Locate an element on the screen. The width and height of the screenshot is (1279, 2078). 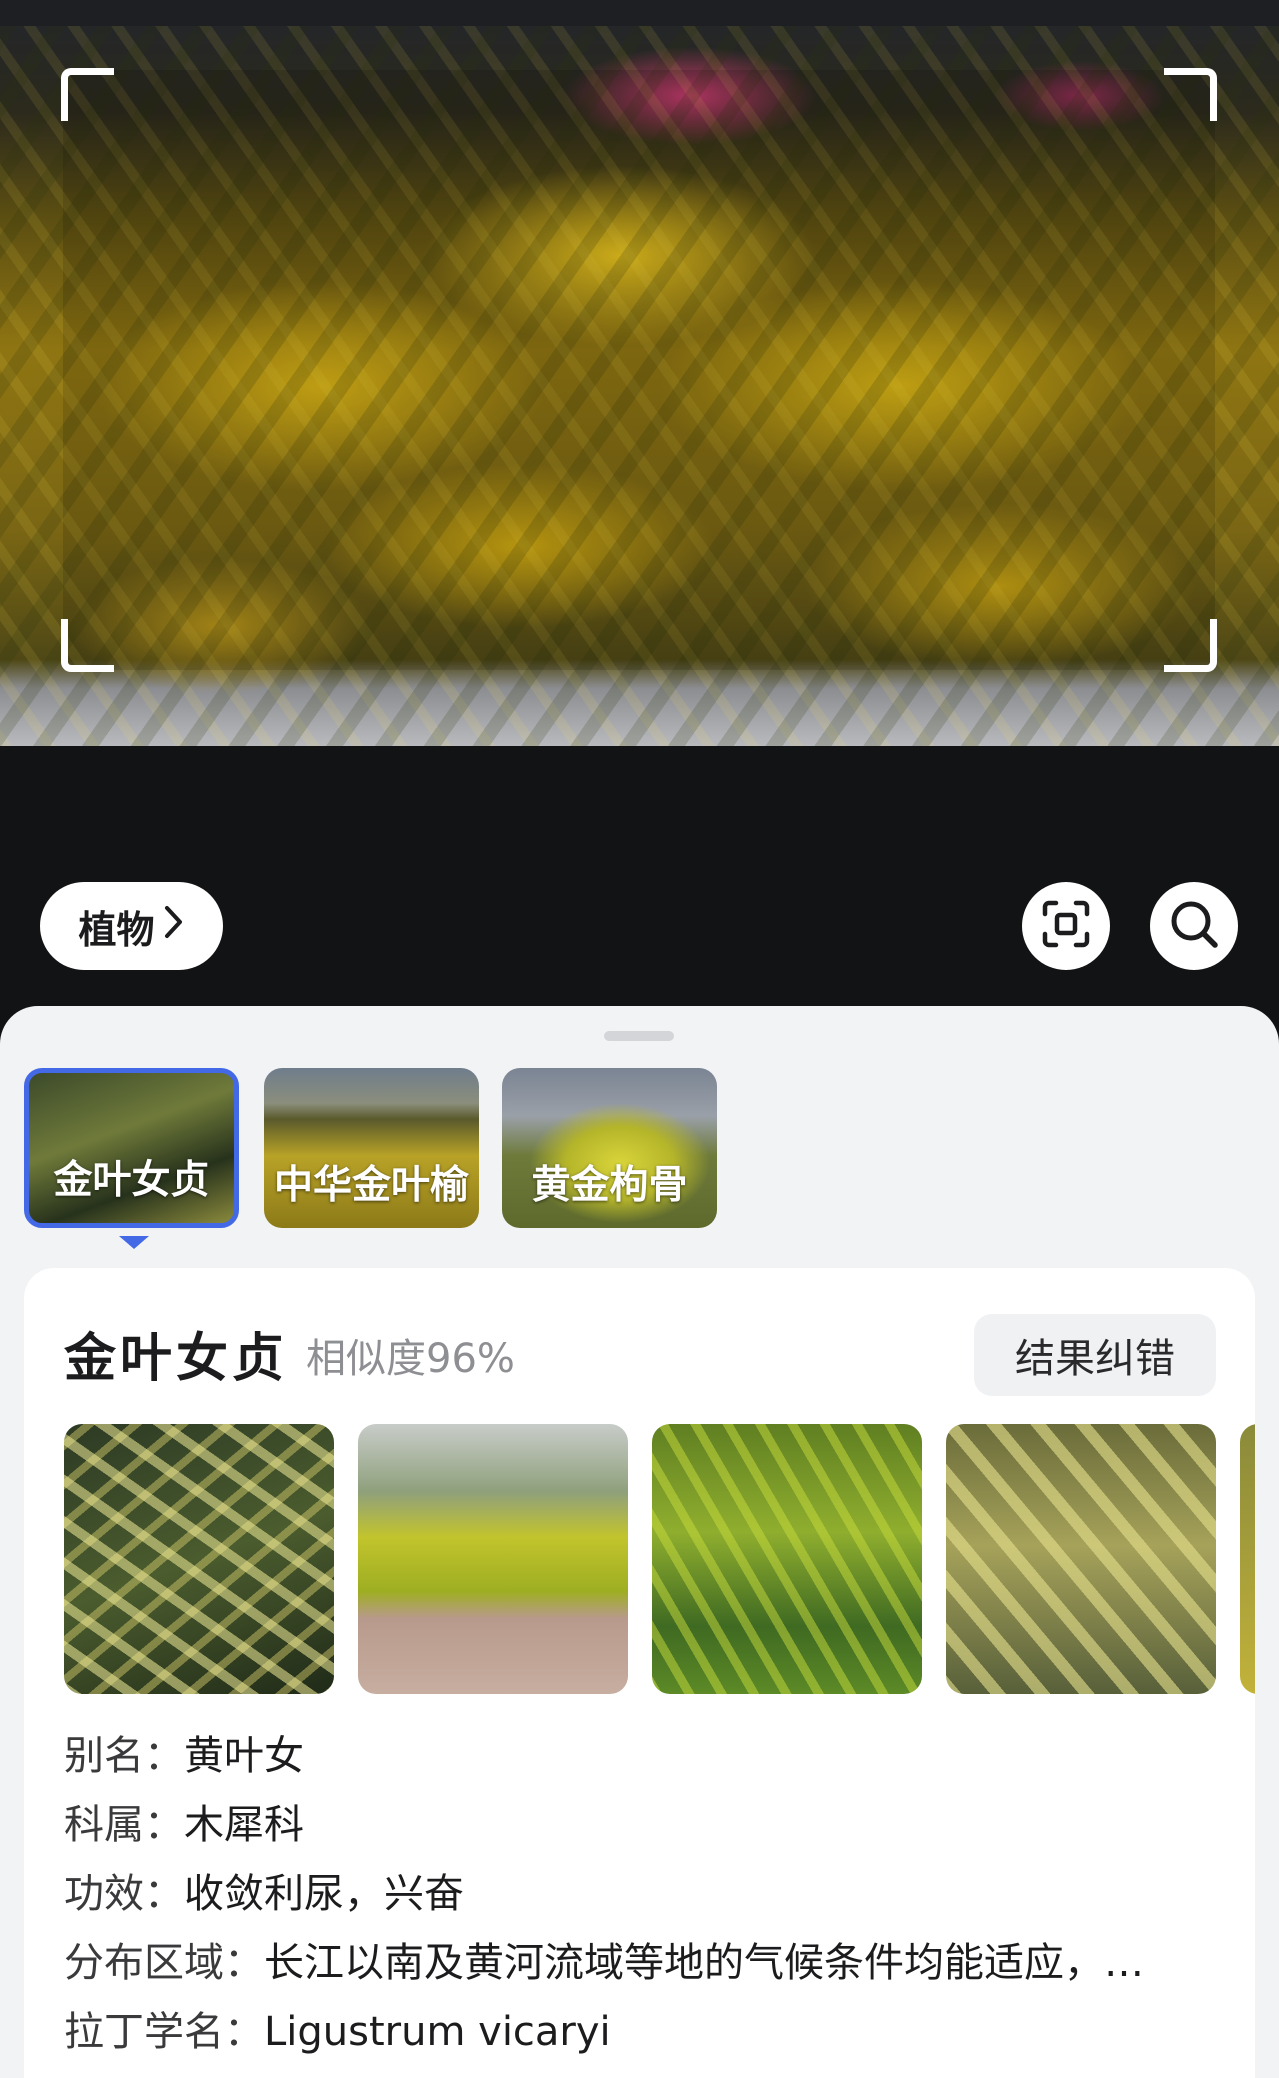
category-label: 植物 is located at coordinates (116, 929).